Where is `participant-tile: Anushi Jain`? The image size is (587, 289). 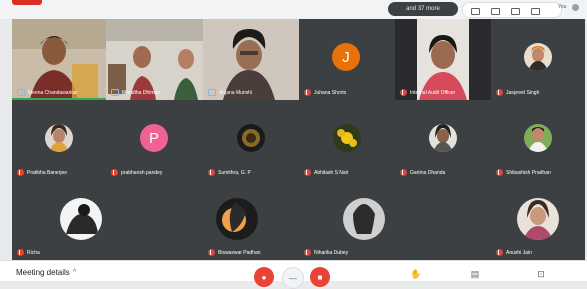
participant-tile: Anushi Jain is located at coordinates (538, 220).